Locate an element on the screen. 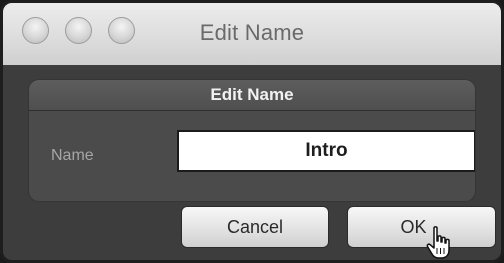 The height and width of the screenshot is (263, 504). cancel-button: Cancel is located at coordinates (255, 227).